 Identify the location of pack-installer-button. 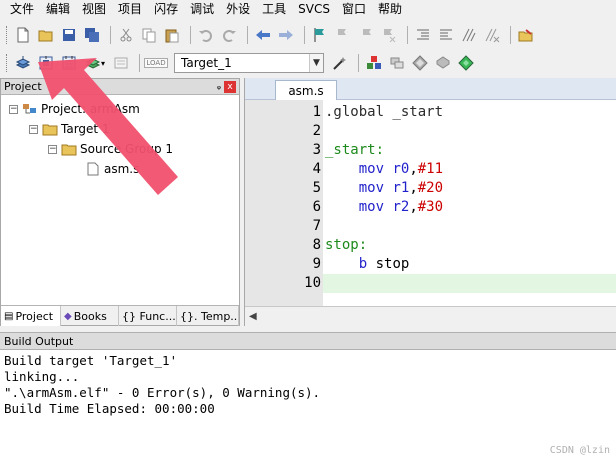
(420, 63).